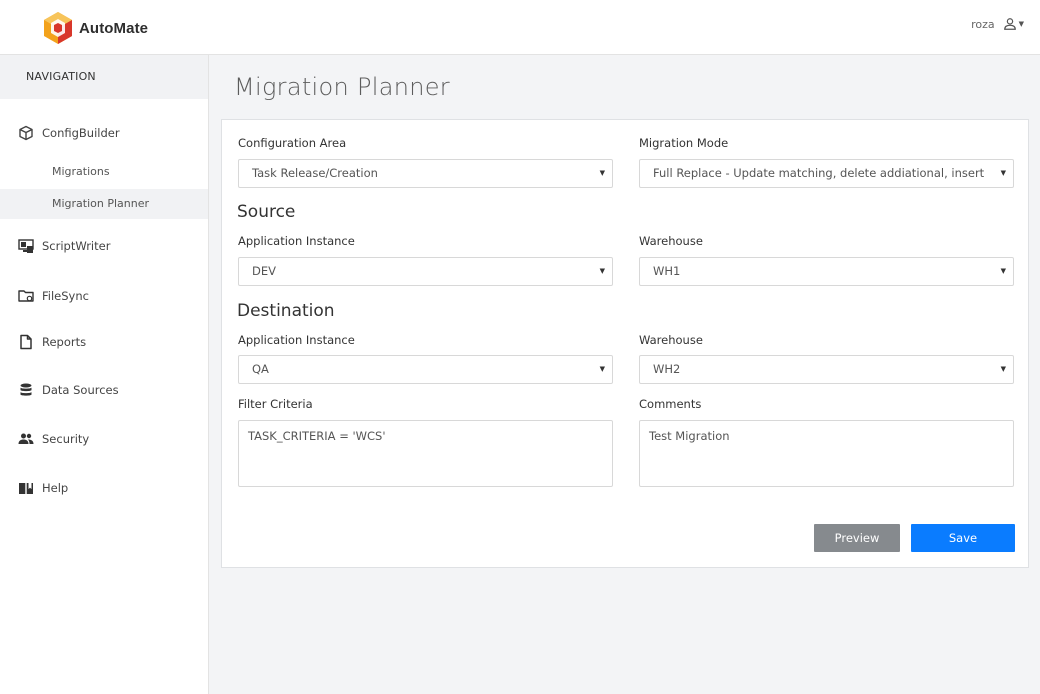 This screenshot has height=694, width=1040. Describe the element at coordinates (104, 77) in the screenshot. I see `nav-title: NAVIGATION` at that location.